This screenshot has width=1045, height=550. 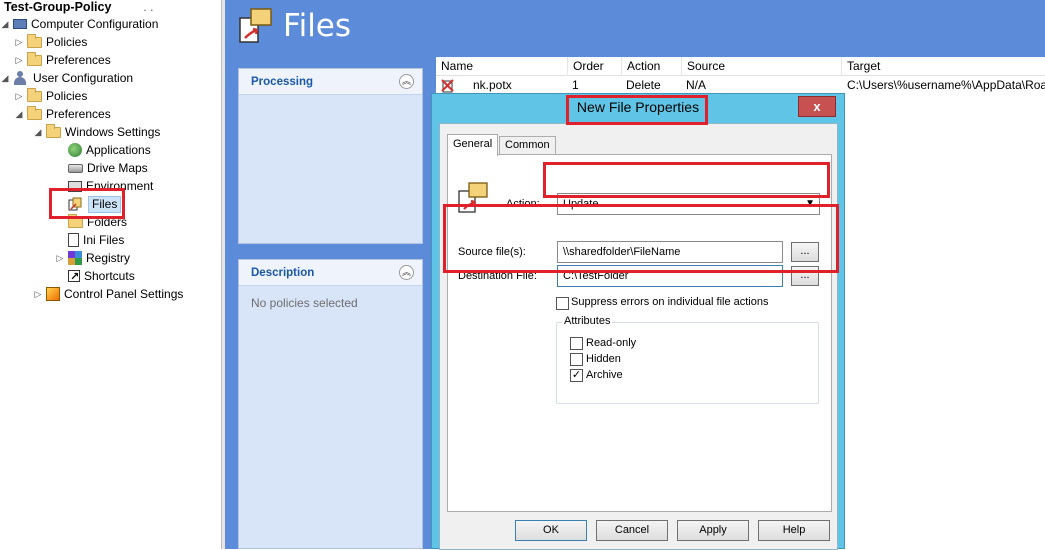 I want to click on tree-item-registry: ▷ Registry, so click(x=92, y=258).